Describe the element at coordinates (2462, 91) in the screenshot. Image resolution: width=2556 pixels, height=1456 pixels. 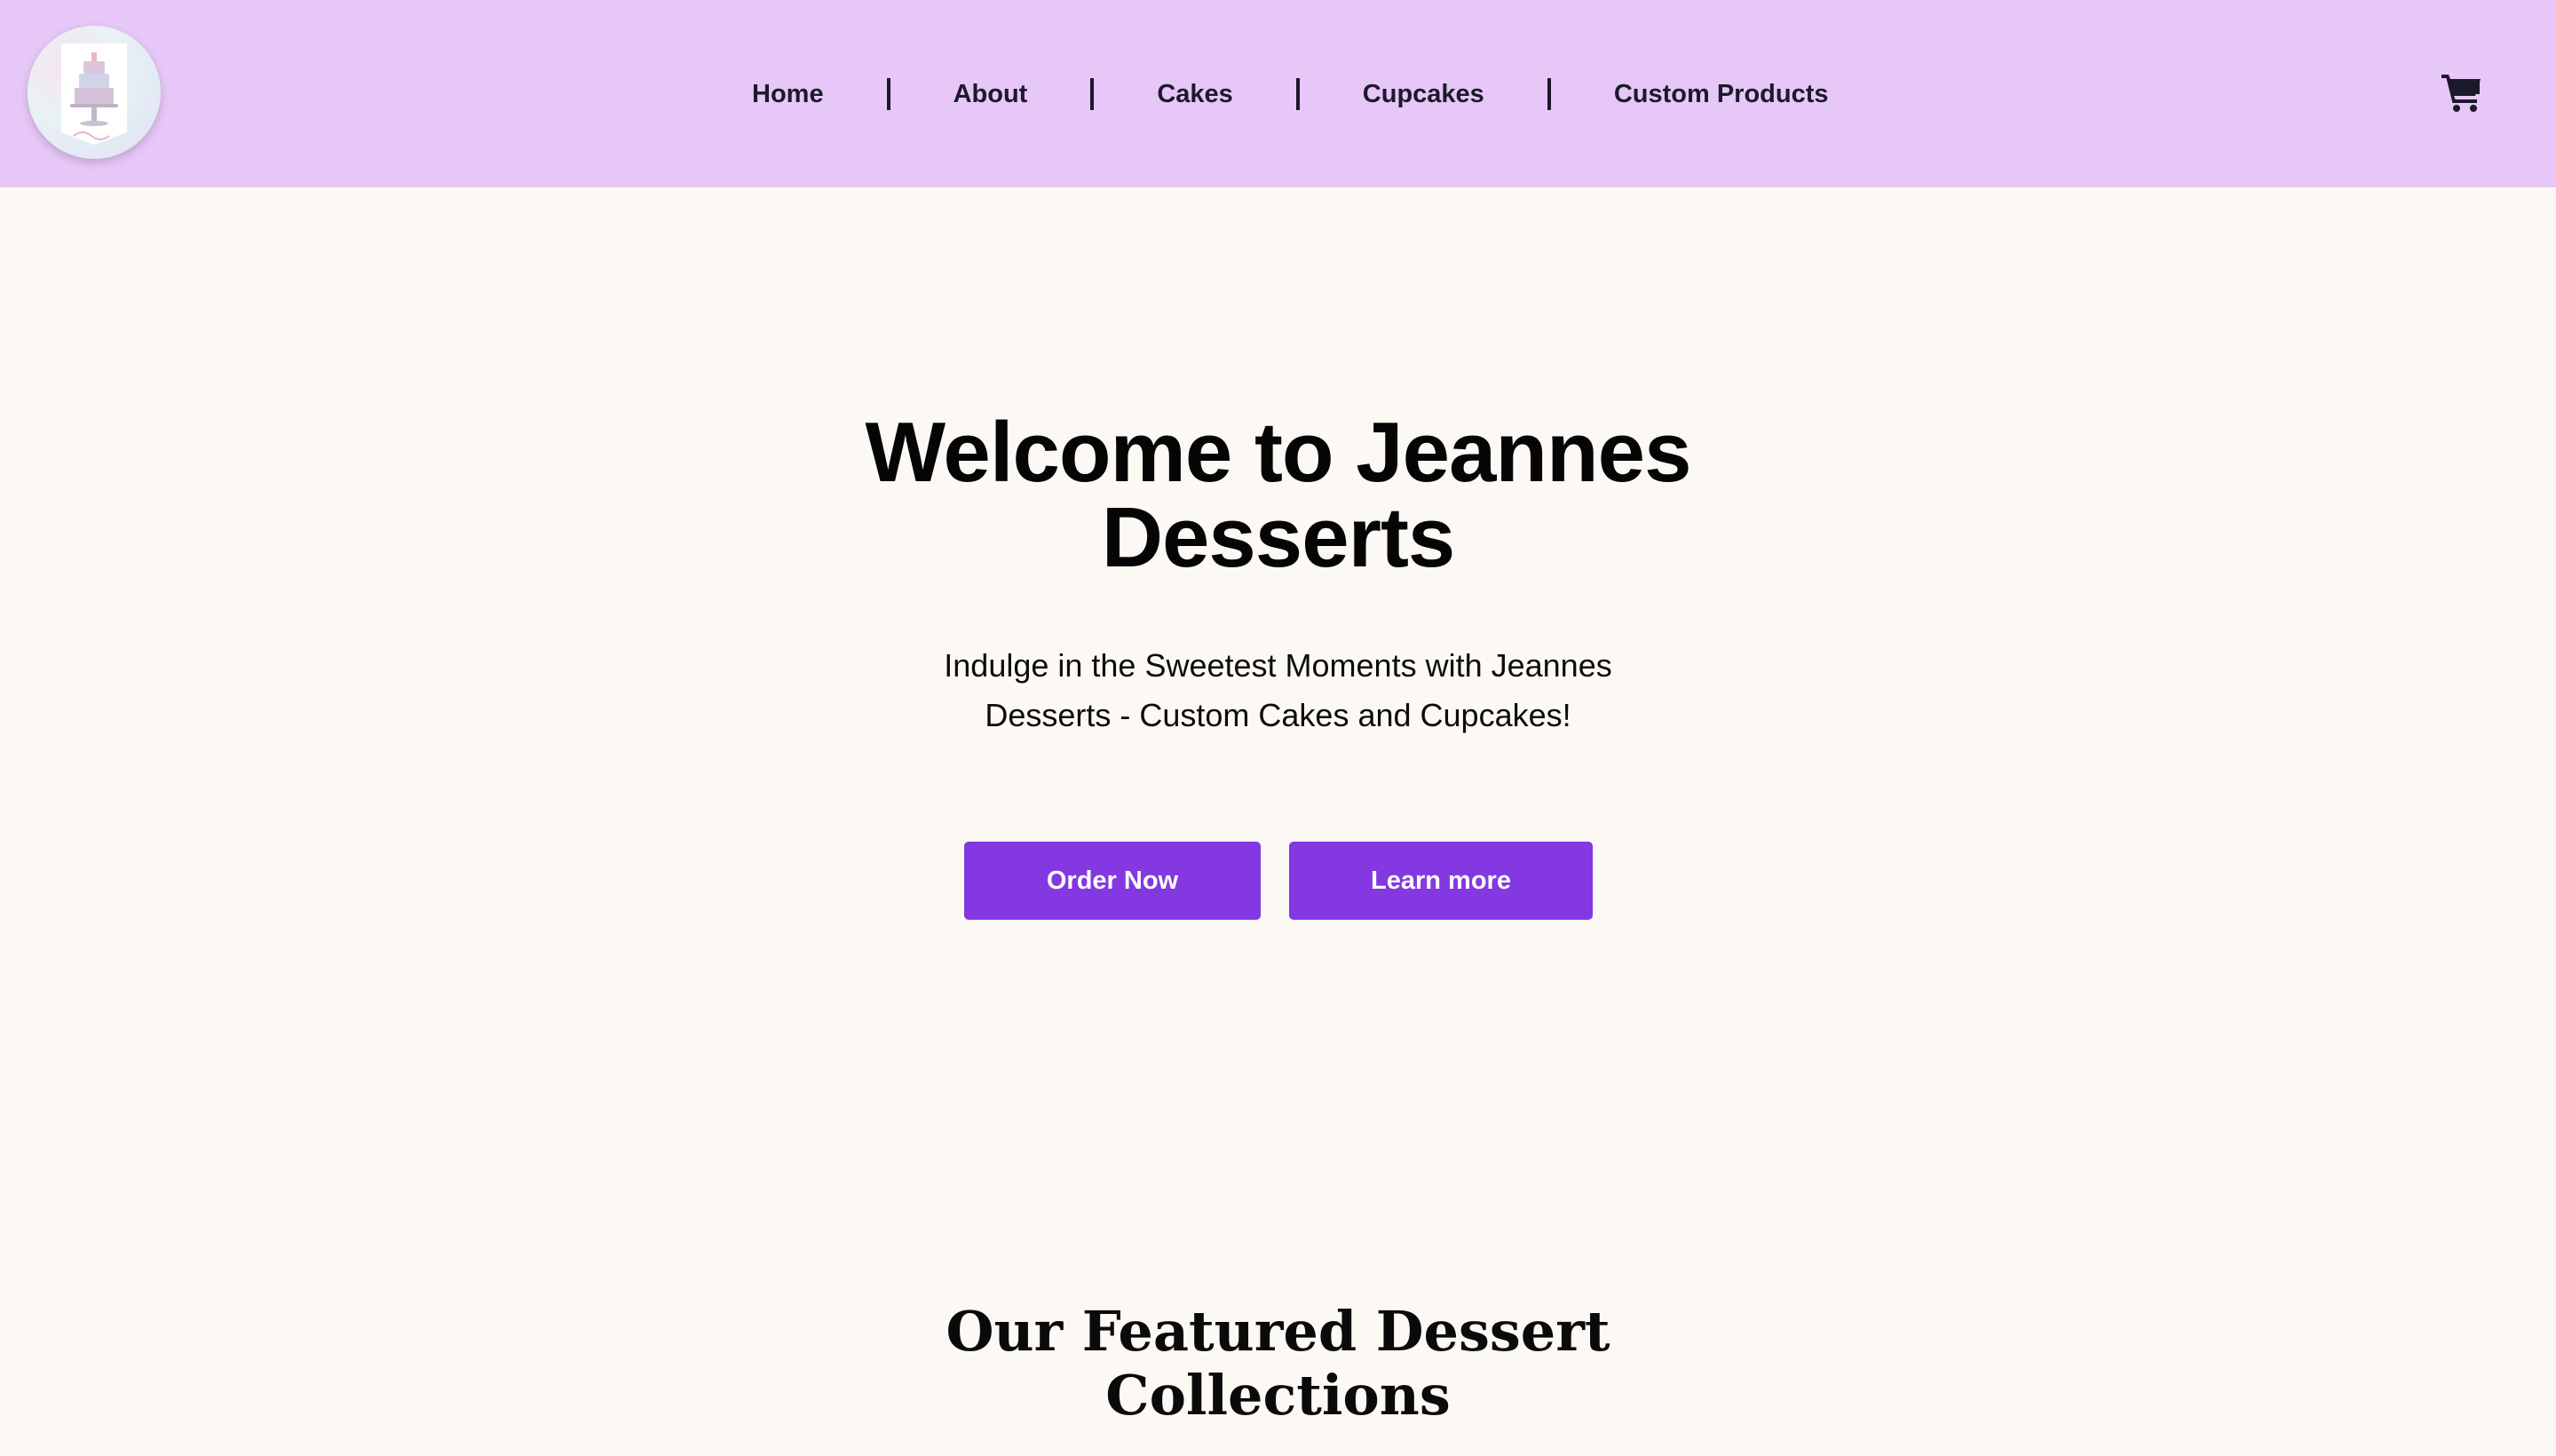
I see `cart-icon` at that location.